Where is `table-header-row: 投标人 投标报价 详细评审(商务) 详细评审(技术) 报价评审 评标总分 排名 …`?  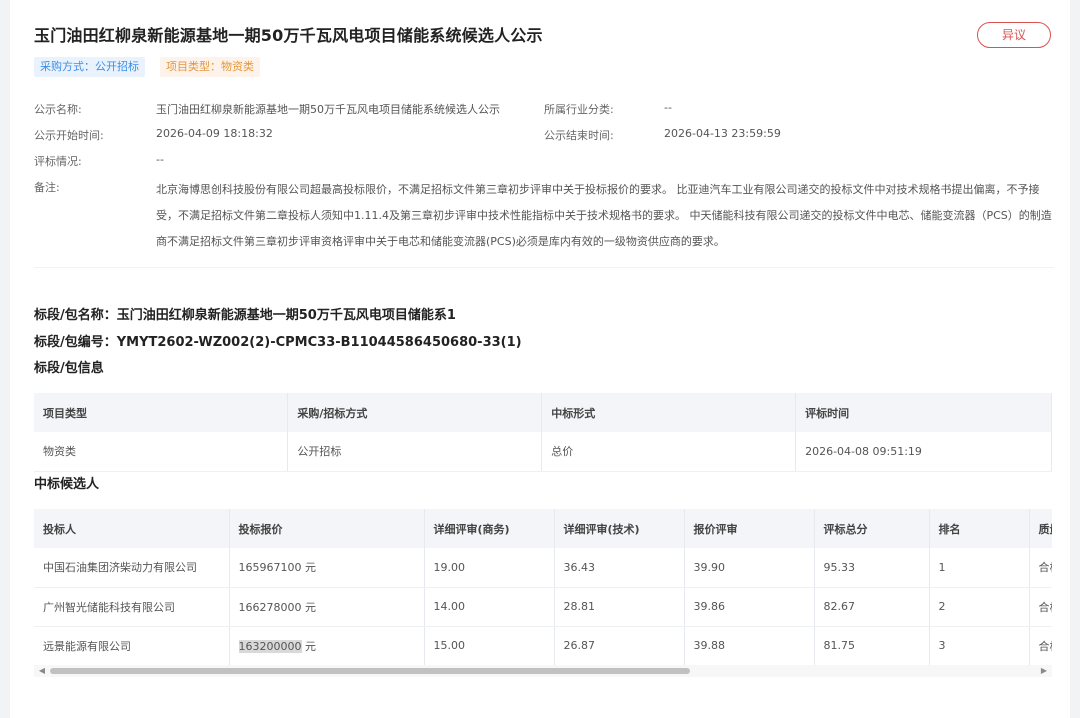
table-header-row: 投标人 投标报价 详细评审(商务) 详细评审(技术) 报价评审 评标总分 排名 … is located at coordinates (543, 528).